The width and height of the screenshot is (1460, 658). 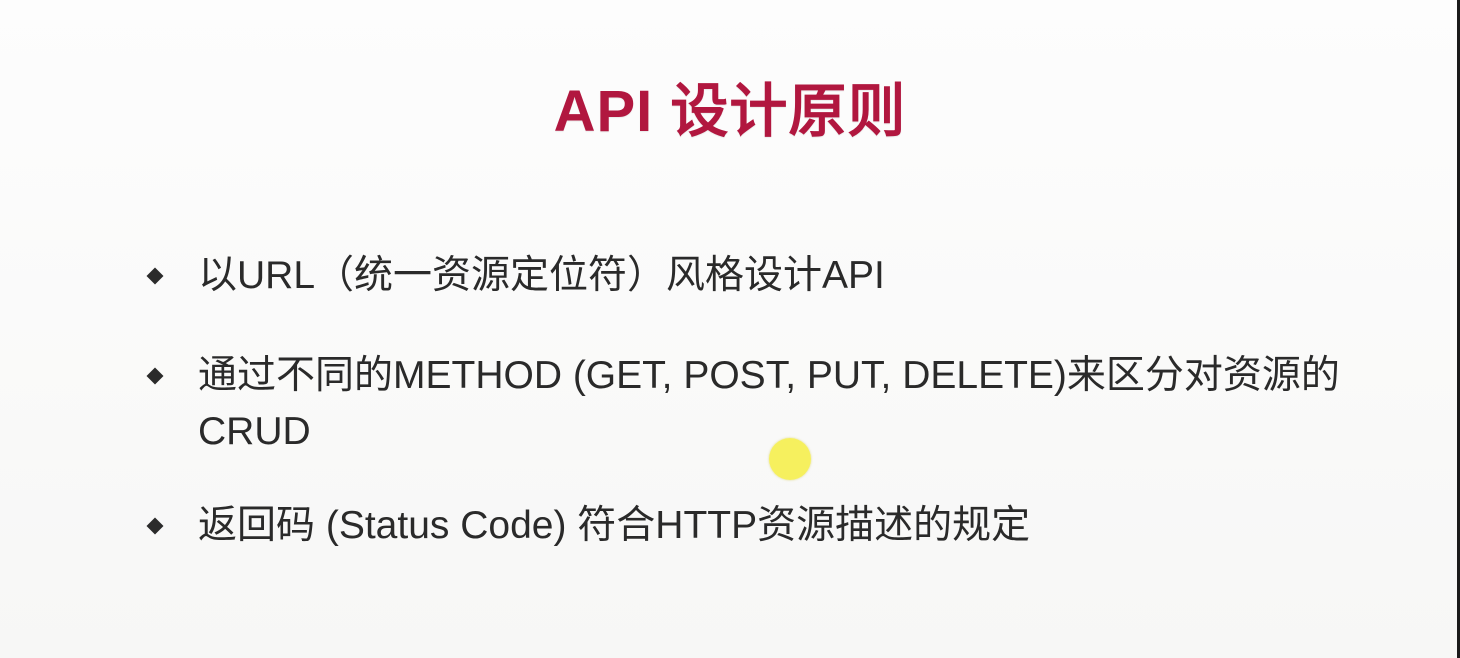 What do you see at coordinates (614, 525) in the screenshot?
I see `bullet-text-status-code: 返回码 (Status Code) 符合HTTP资源描述的规定` at bounding box center [614, 525].